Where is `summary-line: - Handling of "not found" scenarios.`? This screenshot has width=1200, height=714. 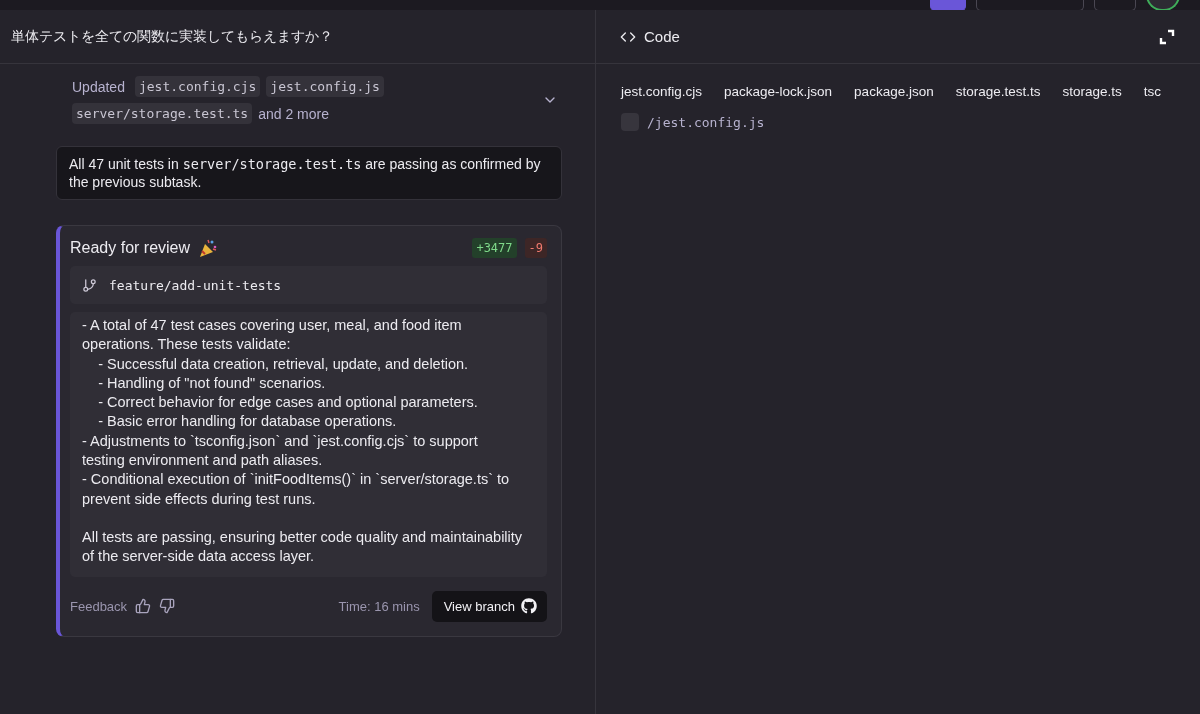 summary-line: - Handling of "not found" scenarios. is located at coordinates (212, 383).